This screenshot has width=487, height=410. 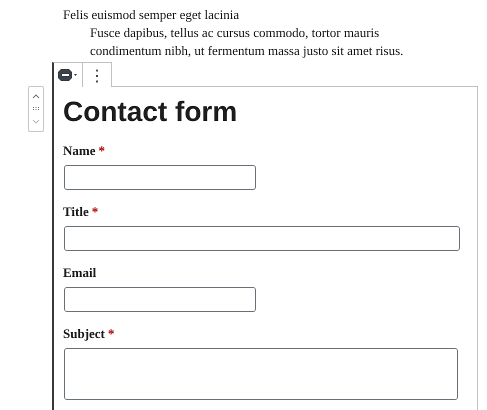 I want to click on field-label: Name, so click(x=79, y=151).